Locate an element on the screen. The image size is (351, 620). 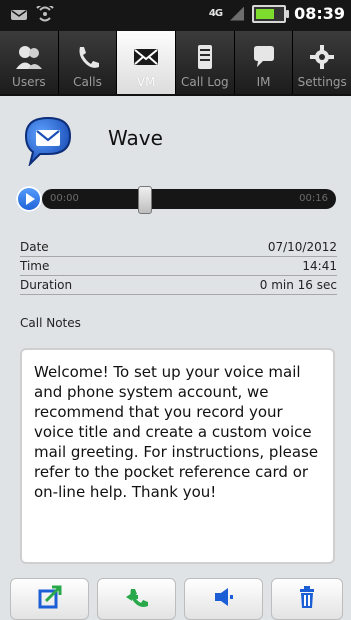
tab-label: Calls is located at coordinates (87, 82).